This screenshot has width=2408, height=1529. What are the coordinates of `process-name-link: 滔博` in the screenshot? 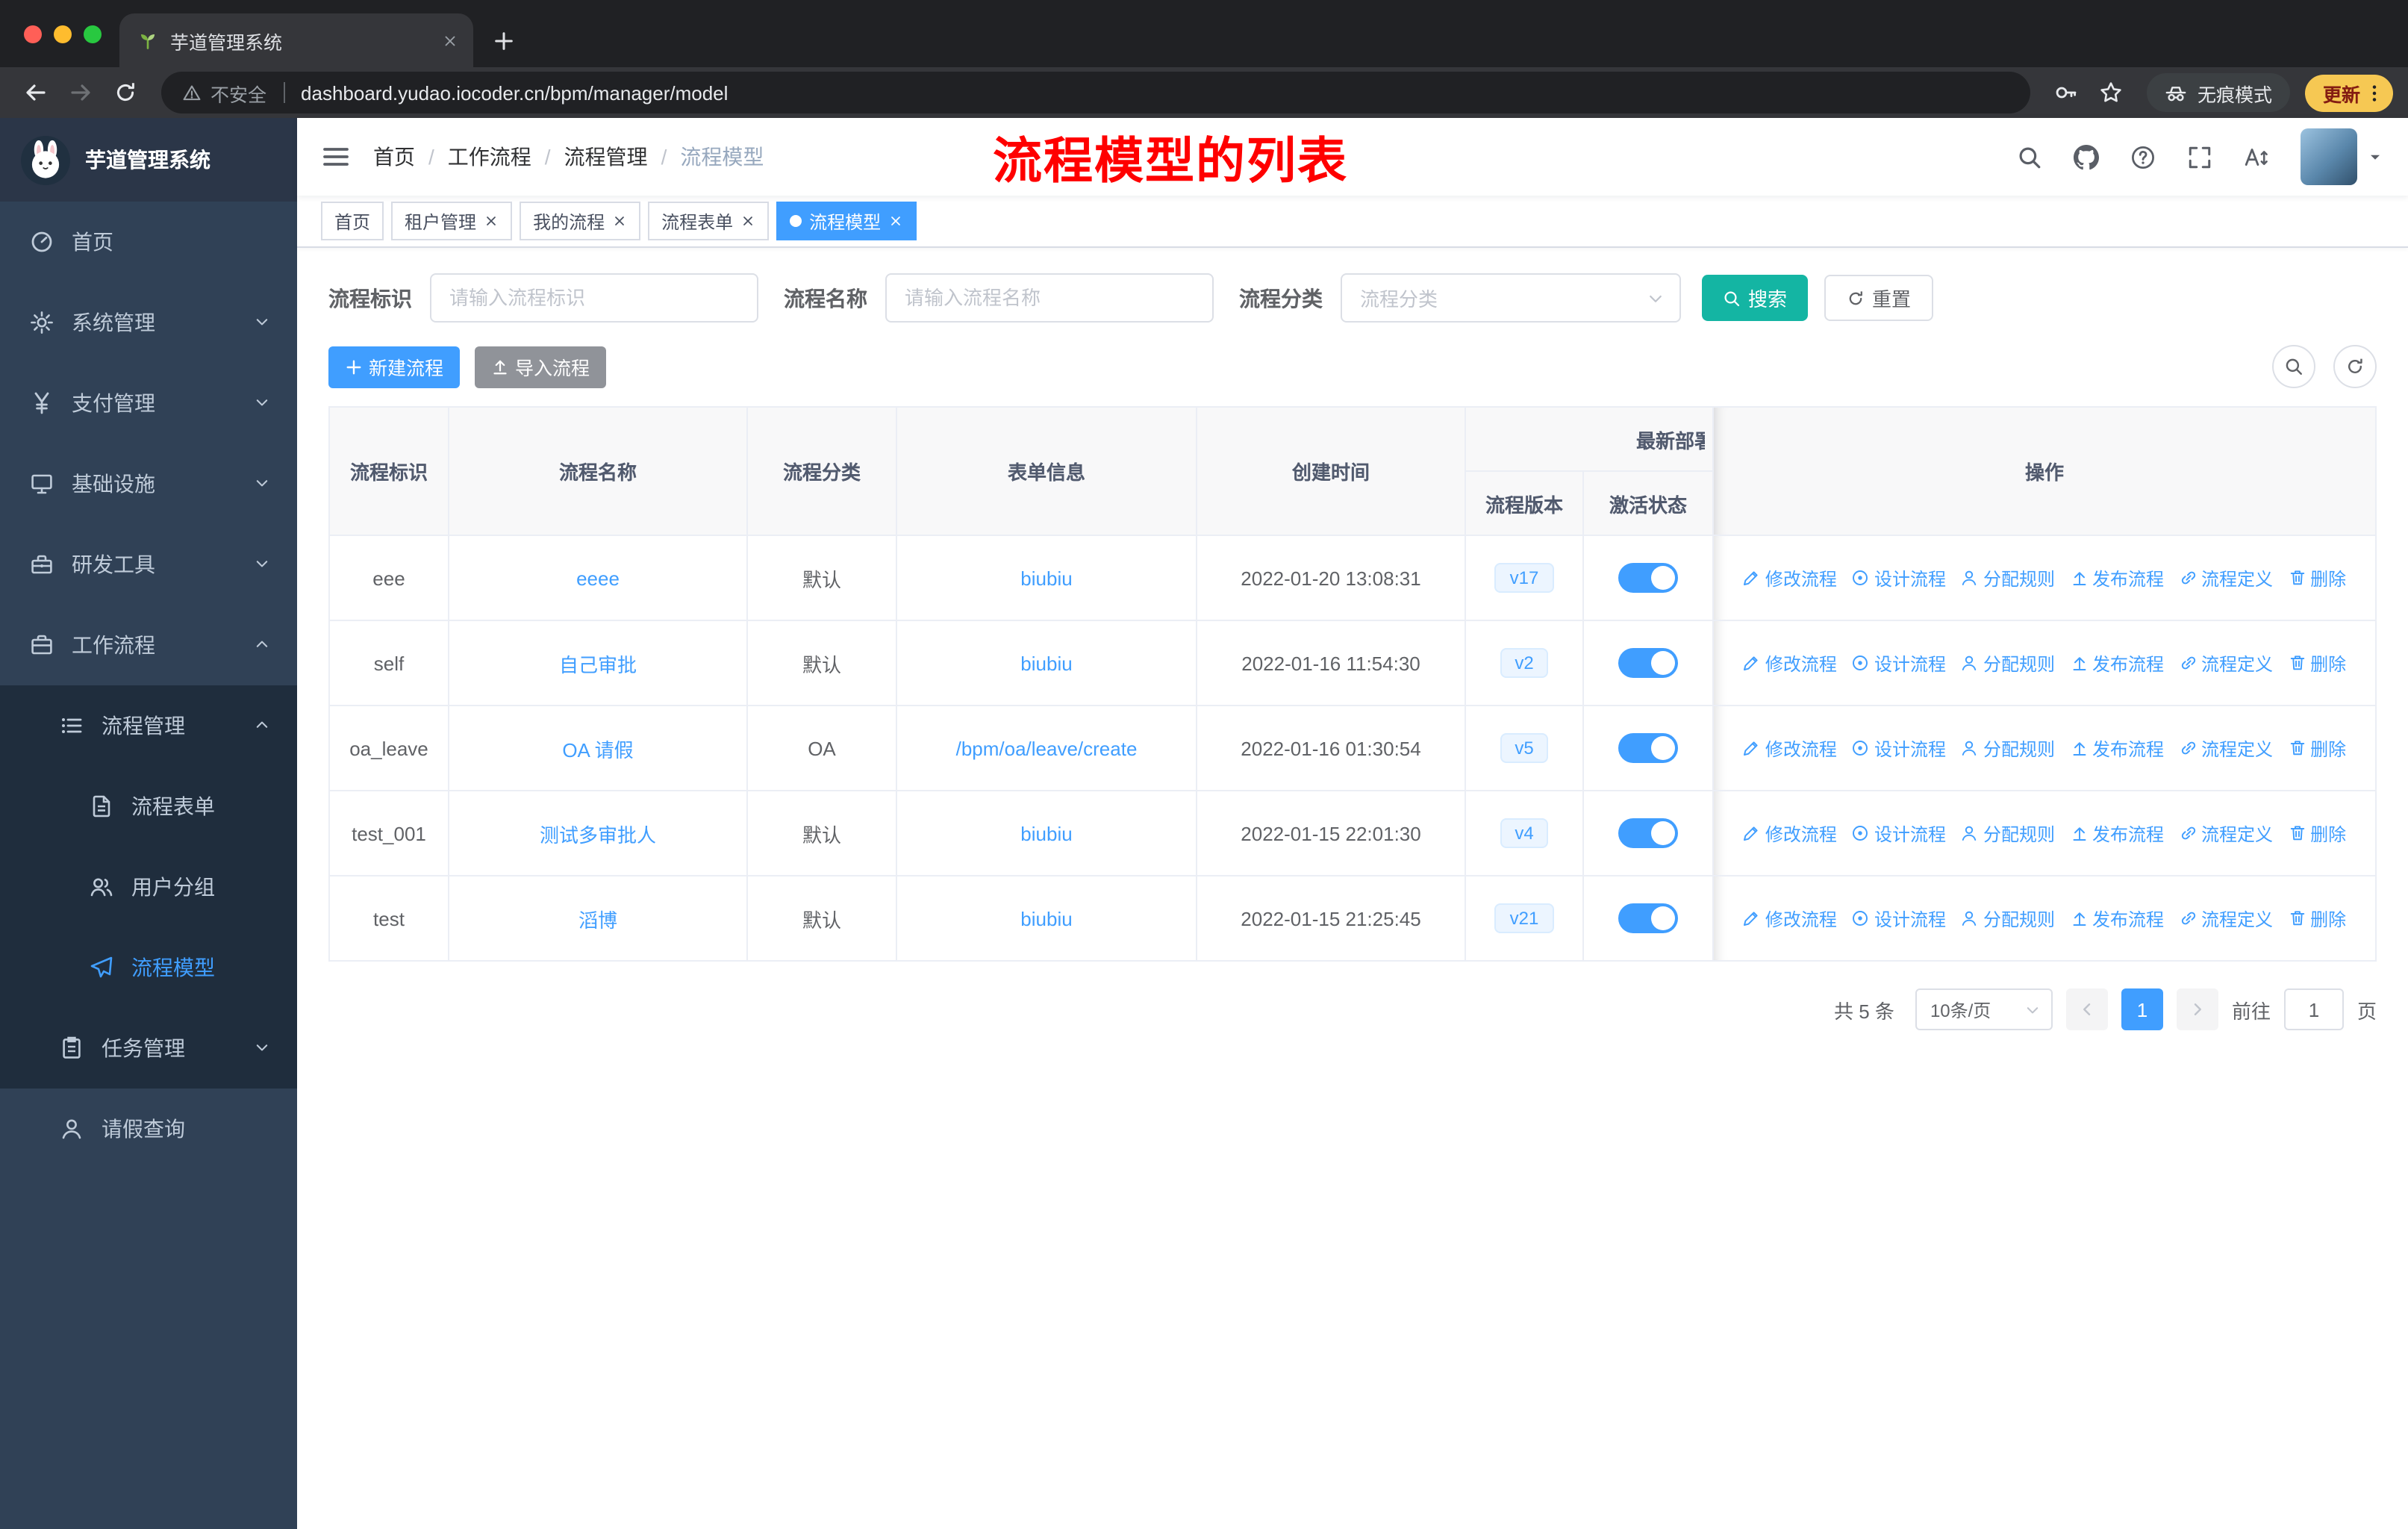 It's located at (597, 920).